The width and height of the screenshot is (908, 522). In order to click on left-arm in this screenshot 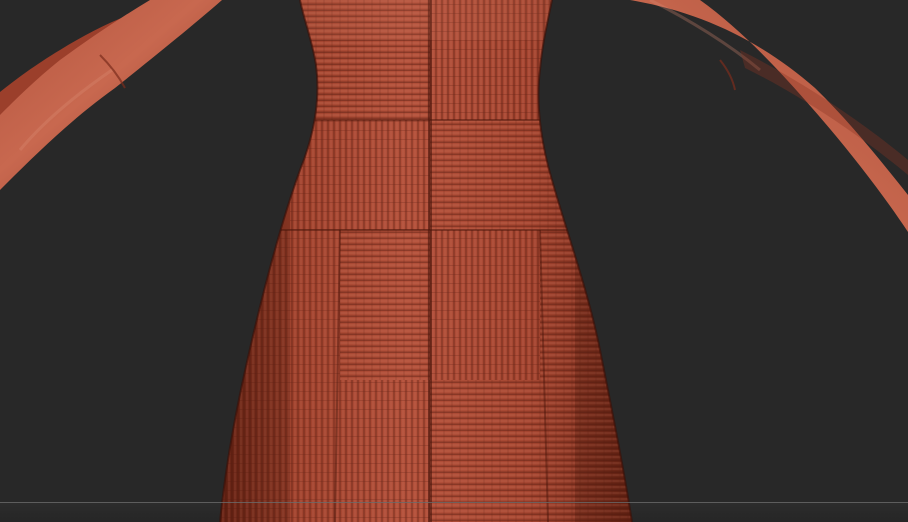, I will do `click(111, 95)`.